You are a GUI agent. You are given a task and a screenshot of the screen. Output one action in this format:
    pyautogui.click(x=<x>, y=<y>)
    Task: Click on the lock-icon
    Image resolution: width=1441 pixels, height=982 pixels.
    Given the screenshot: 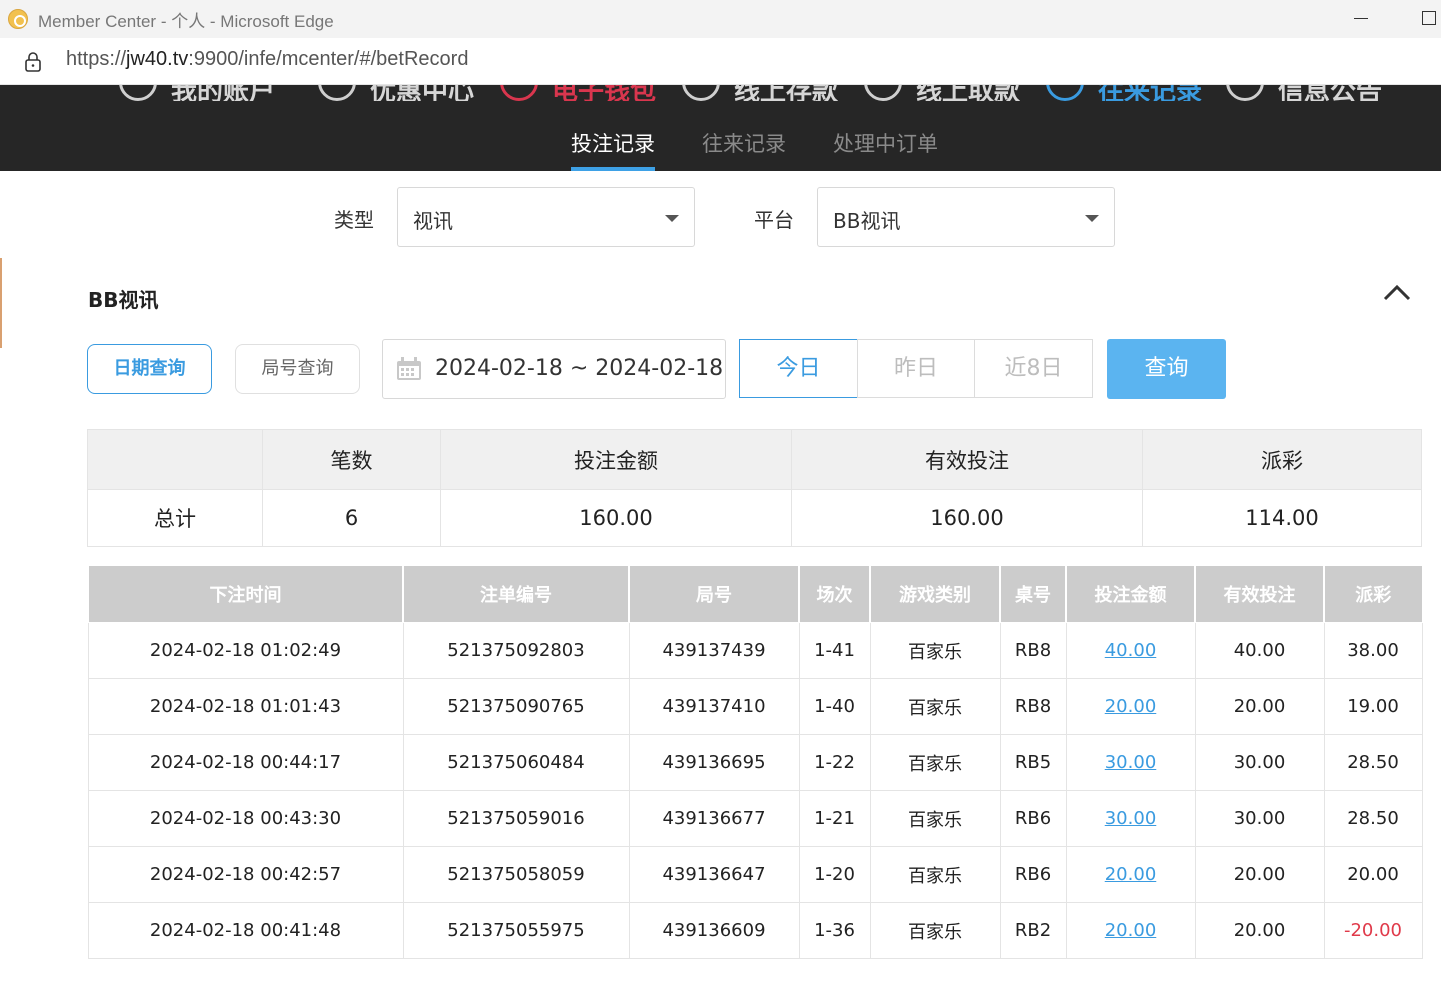 What is the action you would take?
    pyautogui.click(x=33, y=62)
    